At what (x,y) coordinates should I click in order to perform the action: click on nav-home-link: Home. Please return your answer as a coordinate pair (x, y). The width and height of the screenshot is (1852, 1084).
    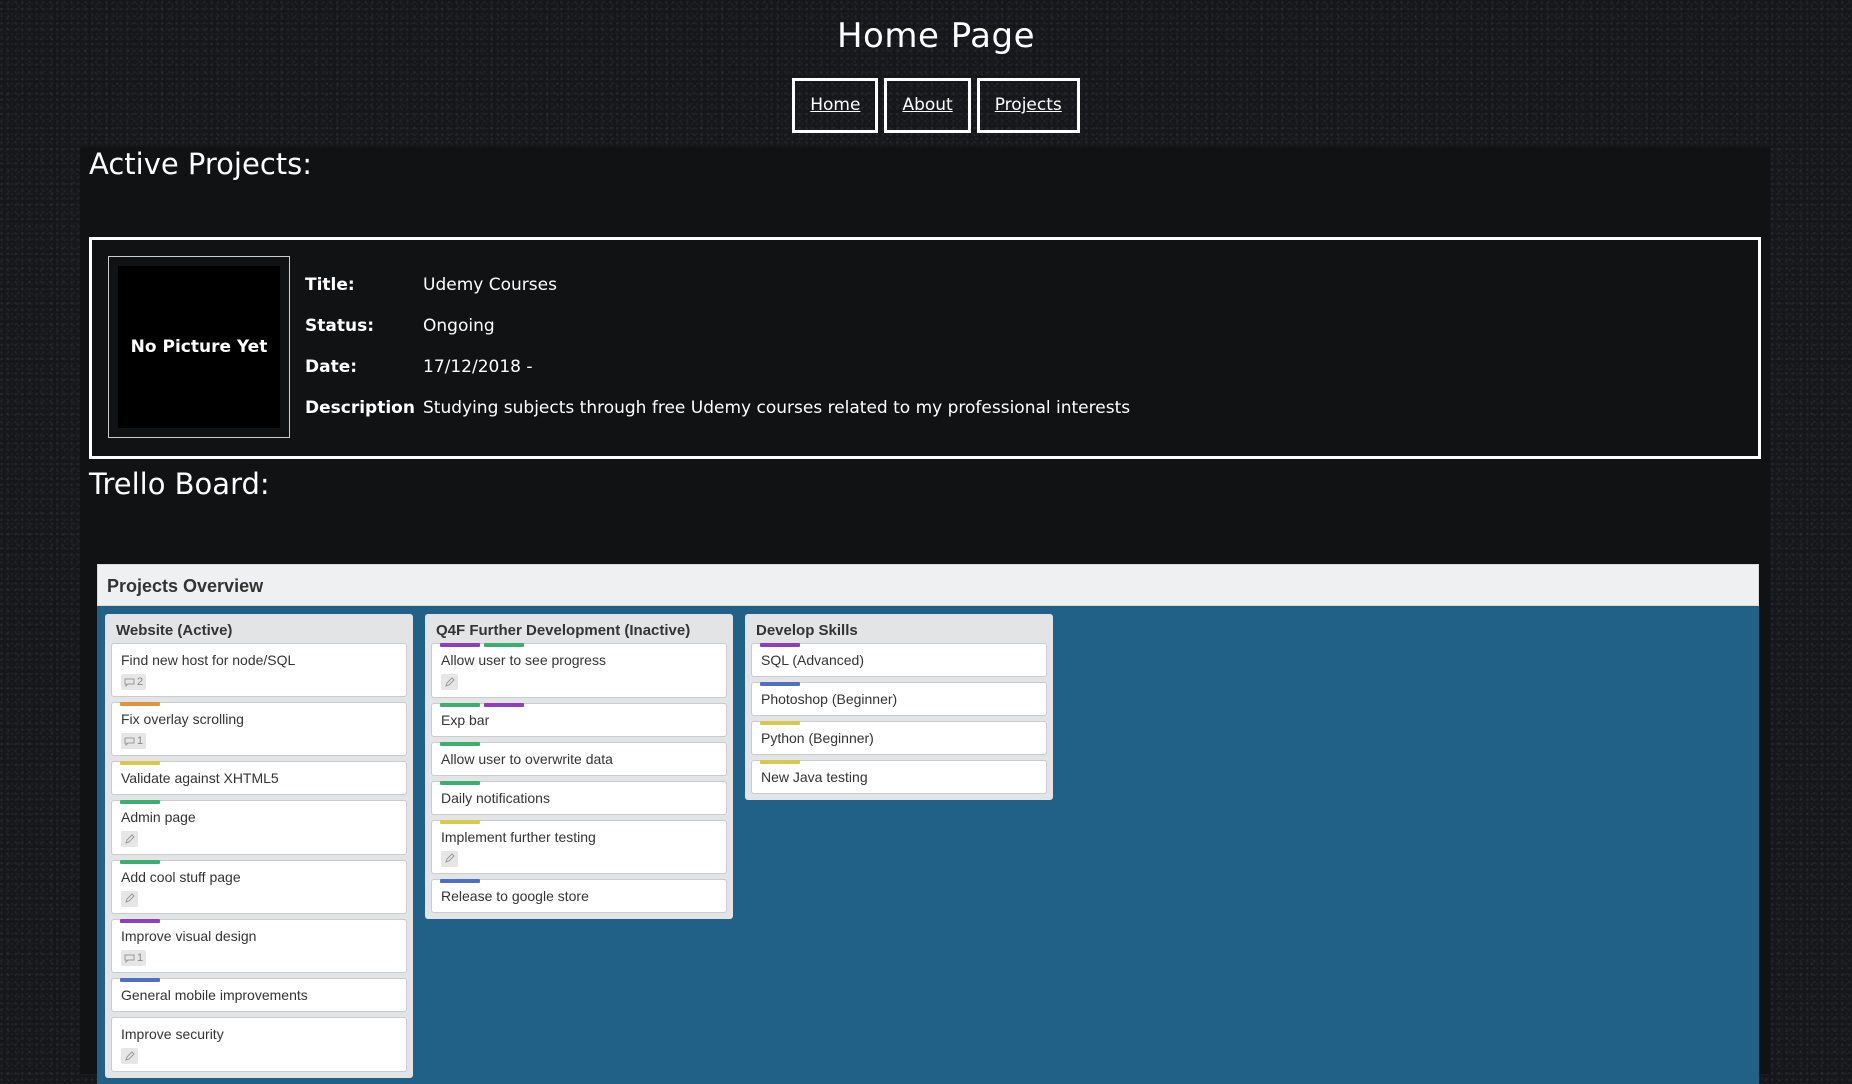
    Looking at the image, I should click on (835, 105).